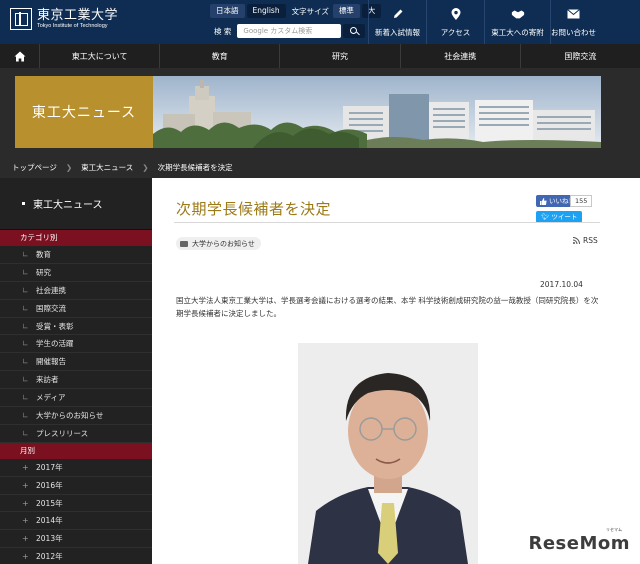  What do you see at coordinates (76, 362) in the screenshot?
I see `sidebar-item-event-reports: ∟ 開催報告` at bounding box center [76, 362].